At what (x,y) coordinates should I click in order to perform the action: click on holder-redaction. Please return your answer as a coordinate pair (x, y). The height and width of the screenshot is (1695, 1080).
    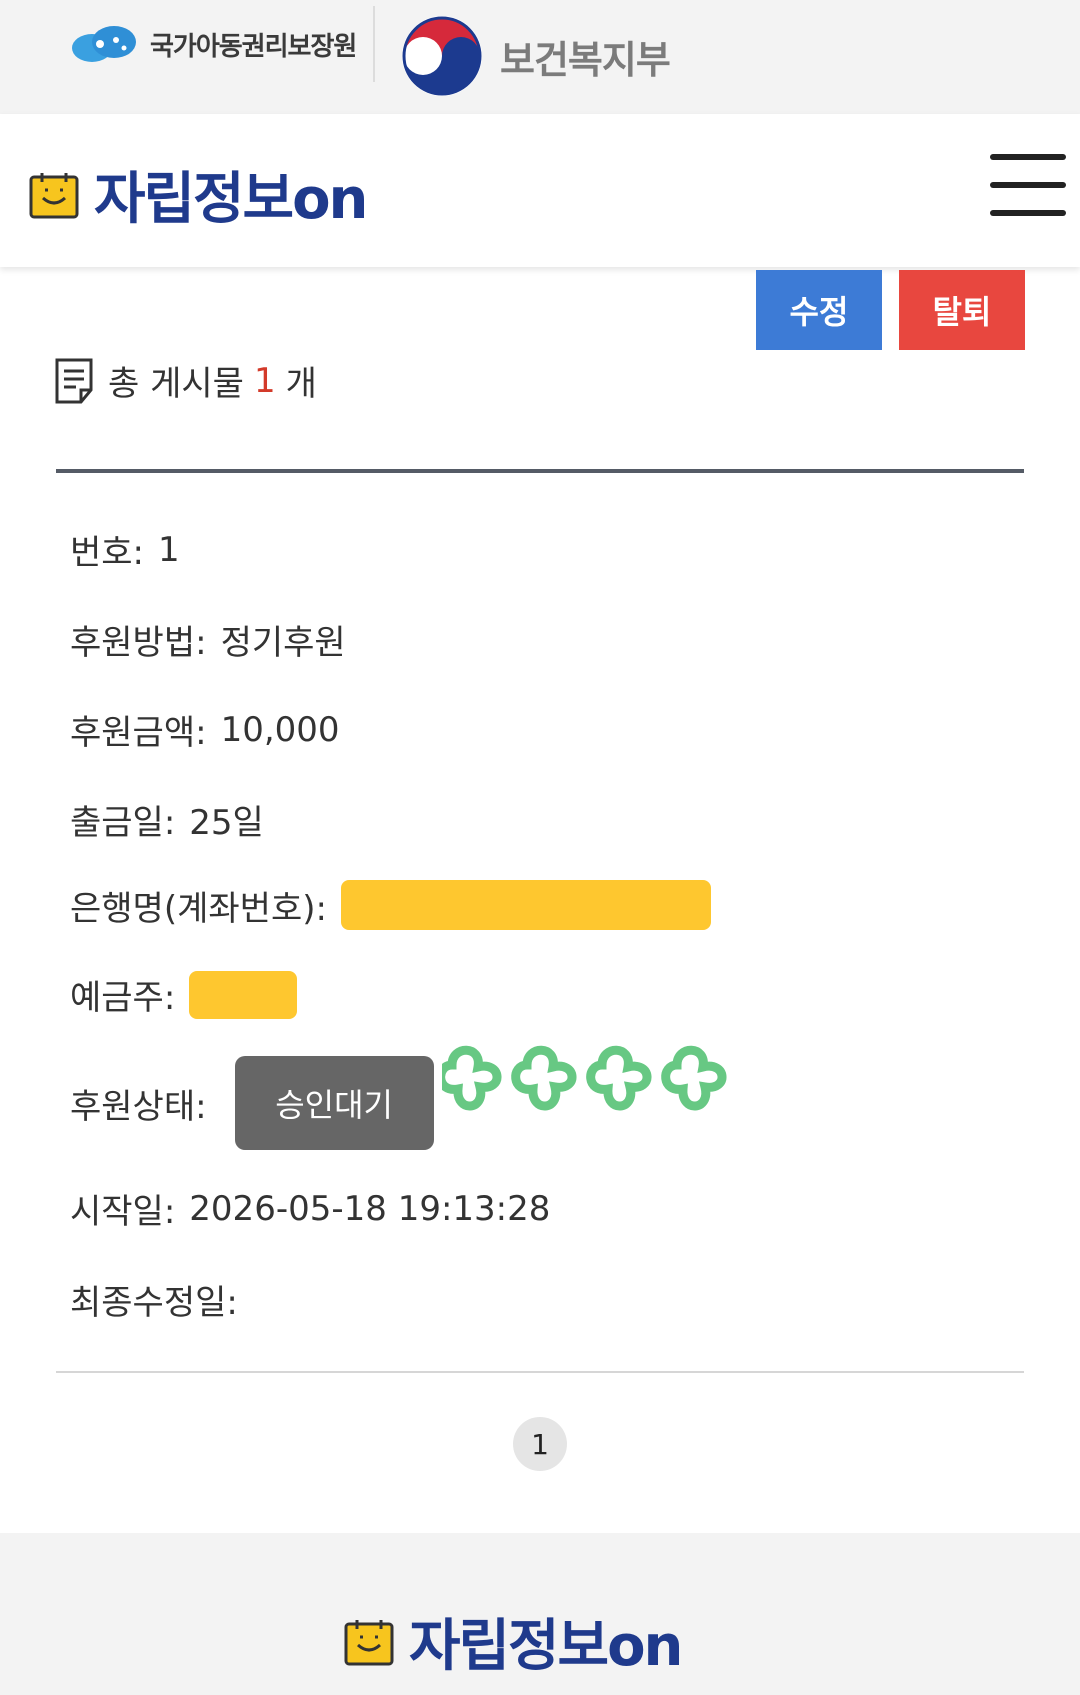
    Looking at the image, I should click on (243, 994).